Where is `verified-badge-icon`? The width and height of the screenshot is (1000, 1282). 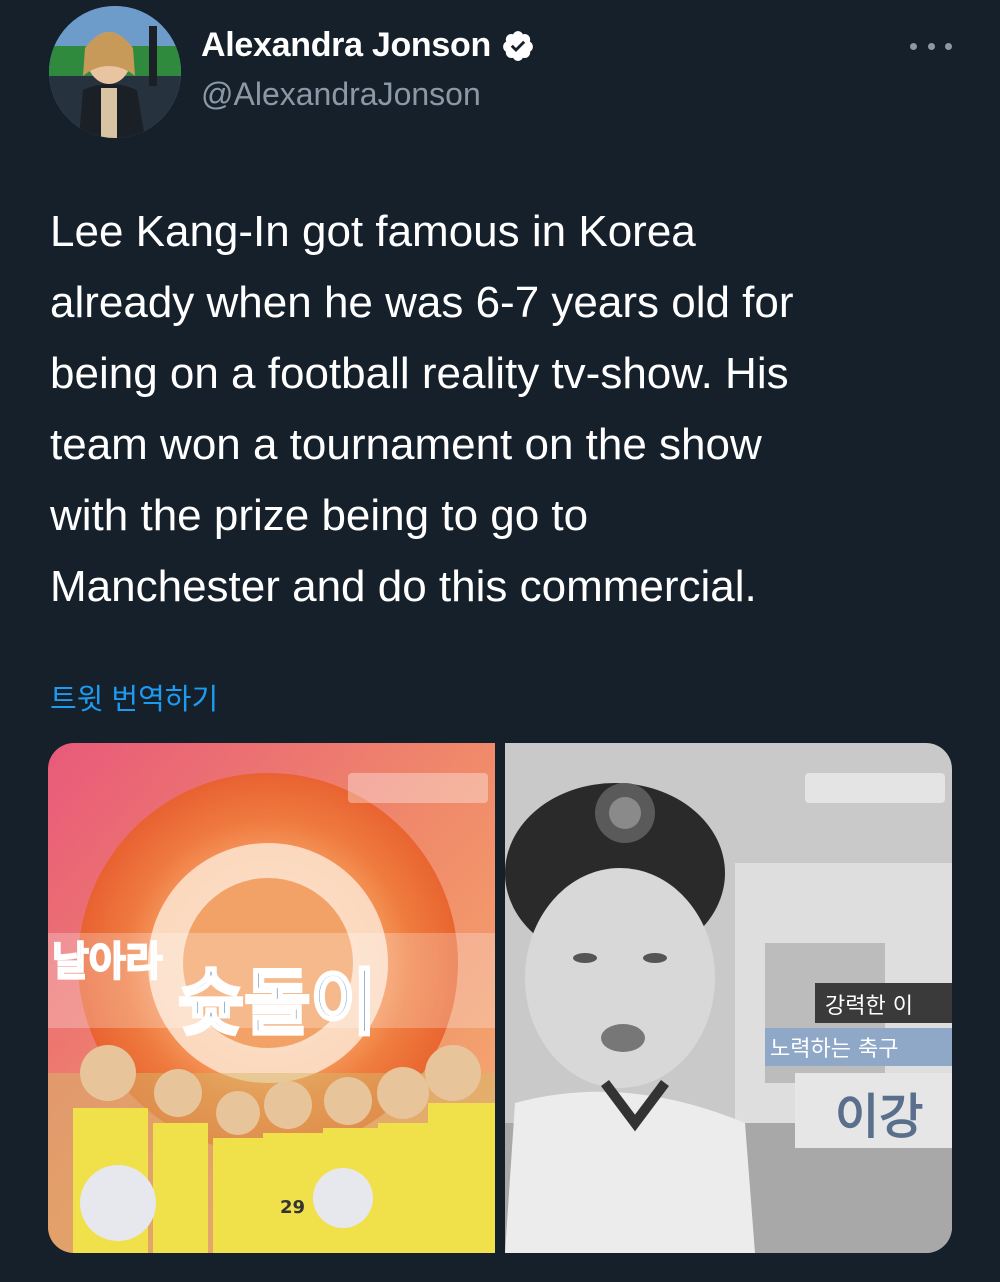
verified-badge-icon is located at coordinates (518, 46).